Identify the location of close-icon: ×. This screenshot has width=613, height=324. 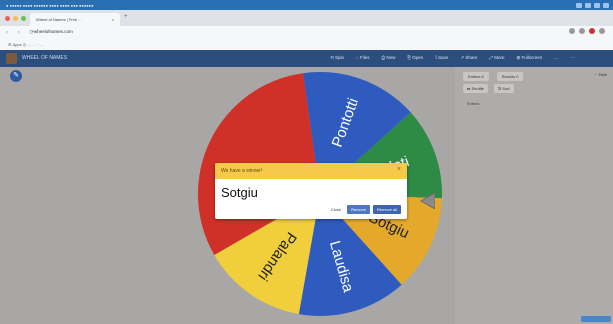
(399, 169).